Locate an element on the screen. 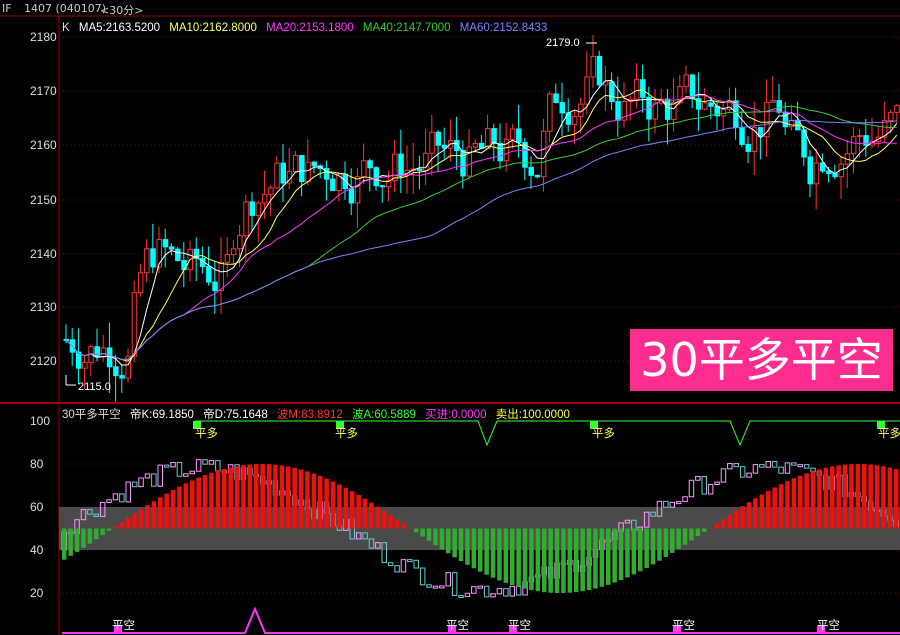 Image resolution: width=900 pixels, height=635 pixels. y-tick: 2120 is located at coordinates (43, 361).